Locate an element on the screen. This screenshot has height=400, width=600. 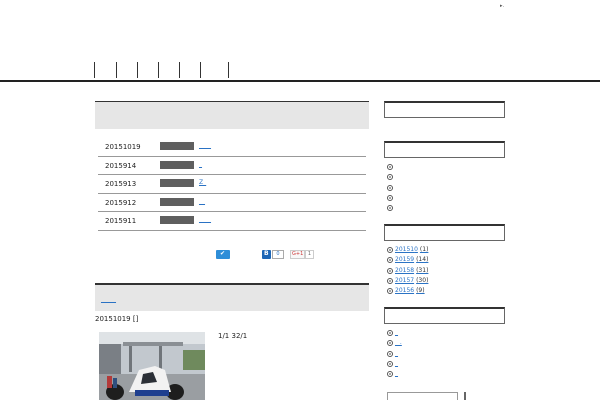
news-row: 2015911 ____ is located at coordinates (232, 221).